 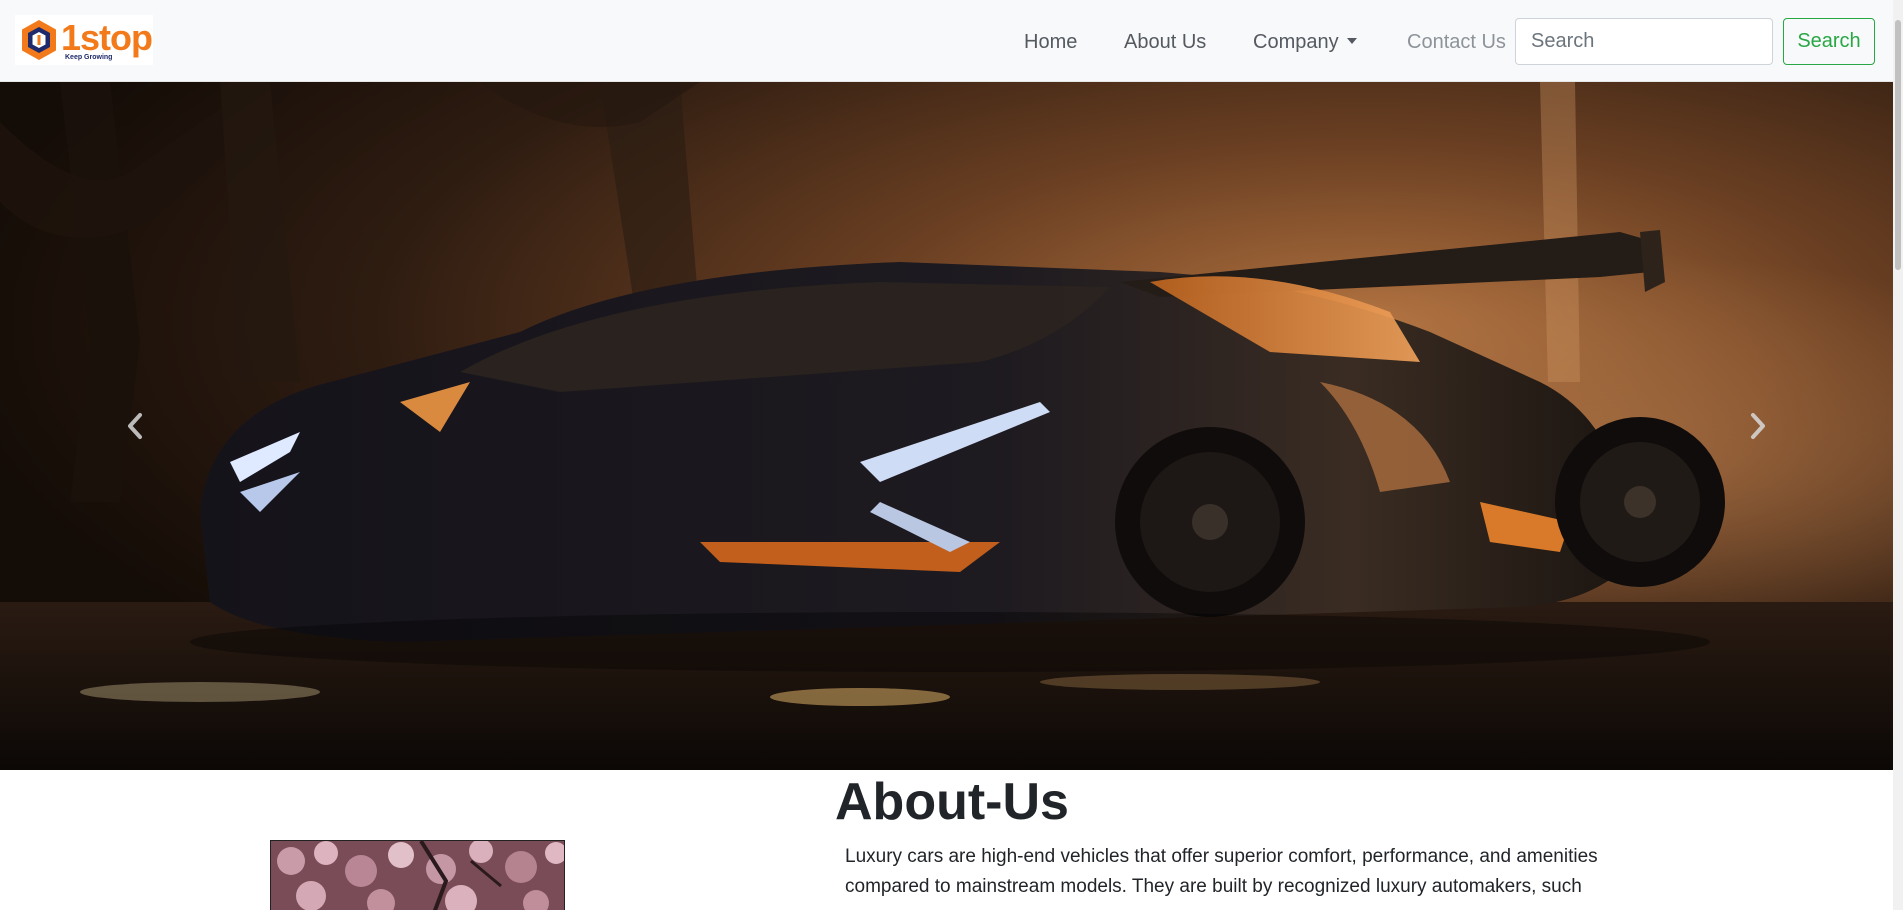 What do you see at coordinates (89, 57) in the screenshot?
I see `brand-tagline: Keep Growing` at bounding box center [89, 57].